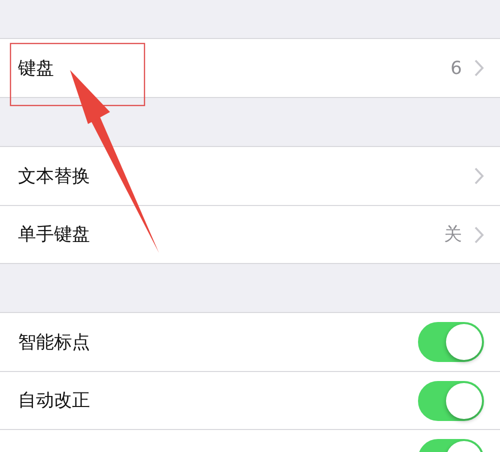 This screenshot has width=500, height=452. I want to click on setting-label: 自动改正, so click(54, 401).